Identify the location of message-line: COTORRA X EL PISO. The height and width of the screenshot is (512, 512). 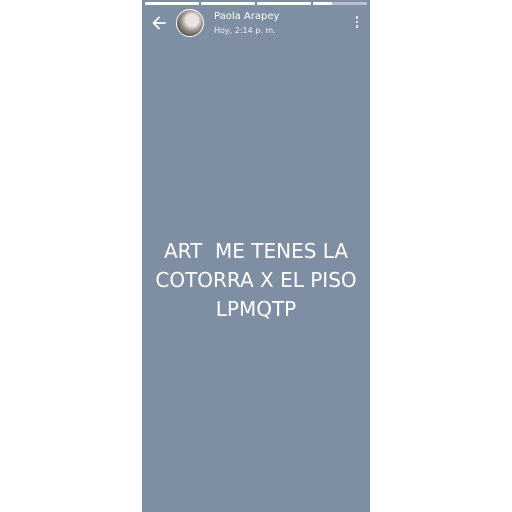
(256, 280).